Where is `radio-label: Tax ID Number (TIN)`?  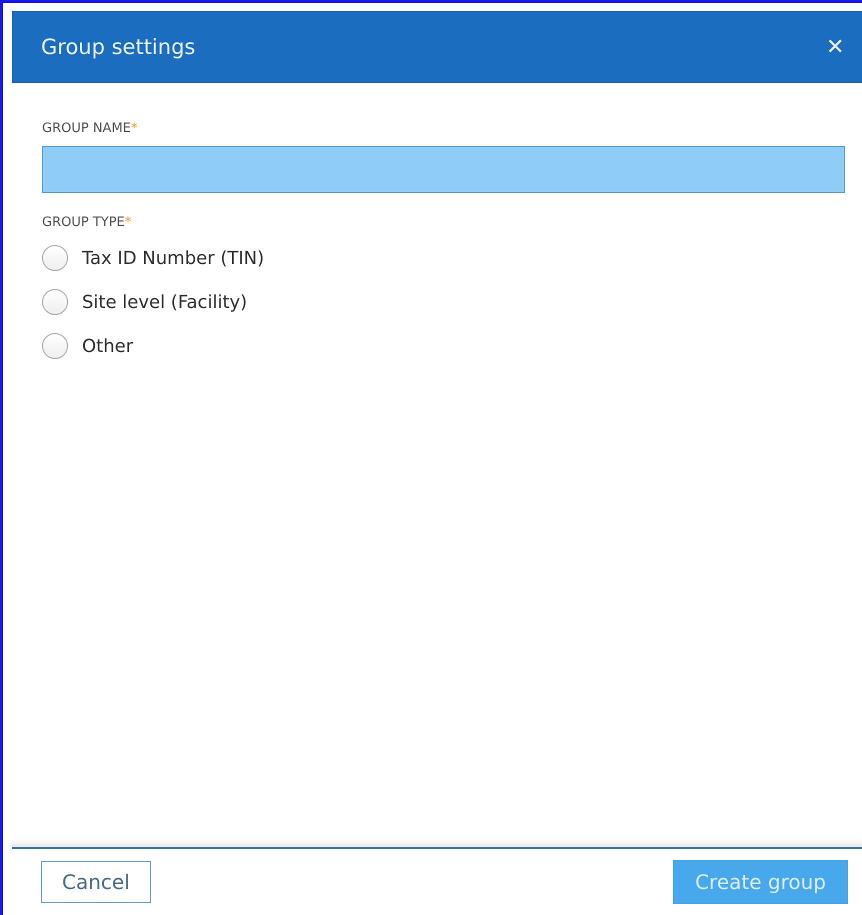
radio-label: Tax ID Number (TIN) is located at coordinates (173, 258).